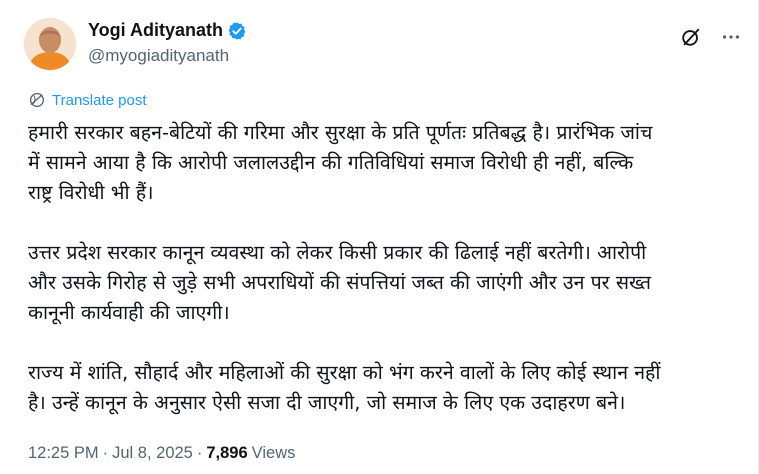 Image resolution: width=759 pixels, height=474 pixels. I want to click on tweet-header: Yogi Adityanath @myogiadityanath, so click(383, 42).